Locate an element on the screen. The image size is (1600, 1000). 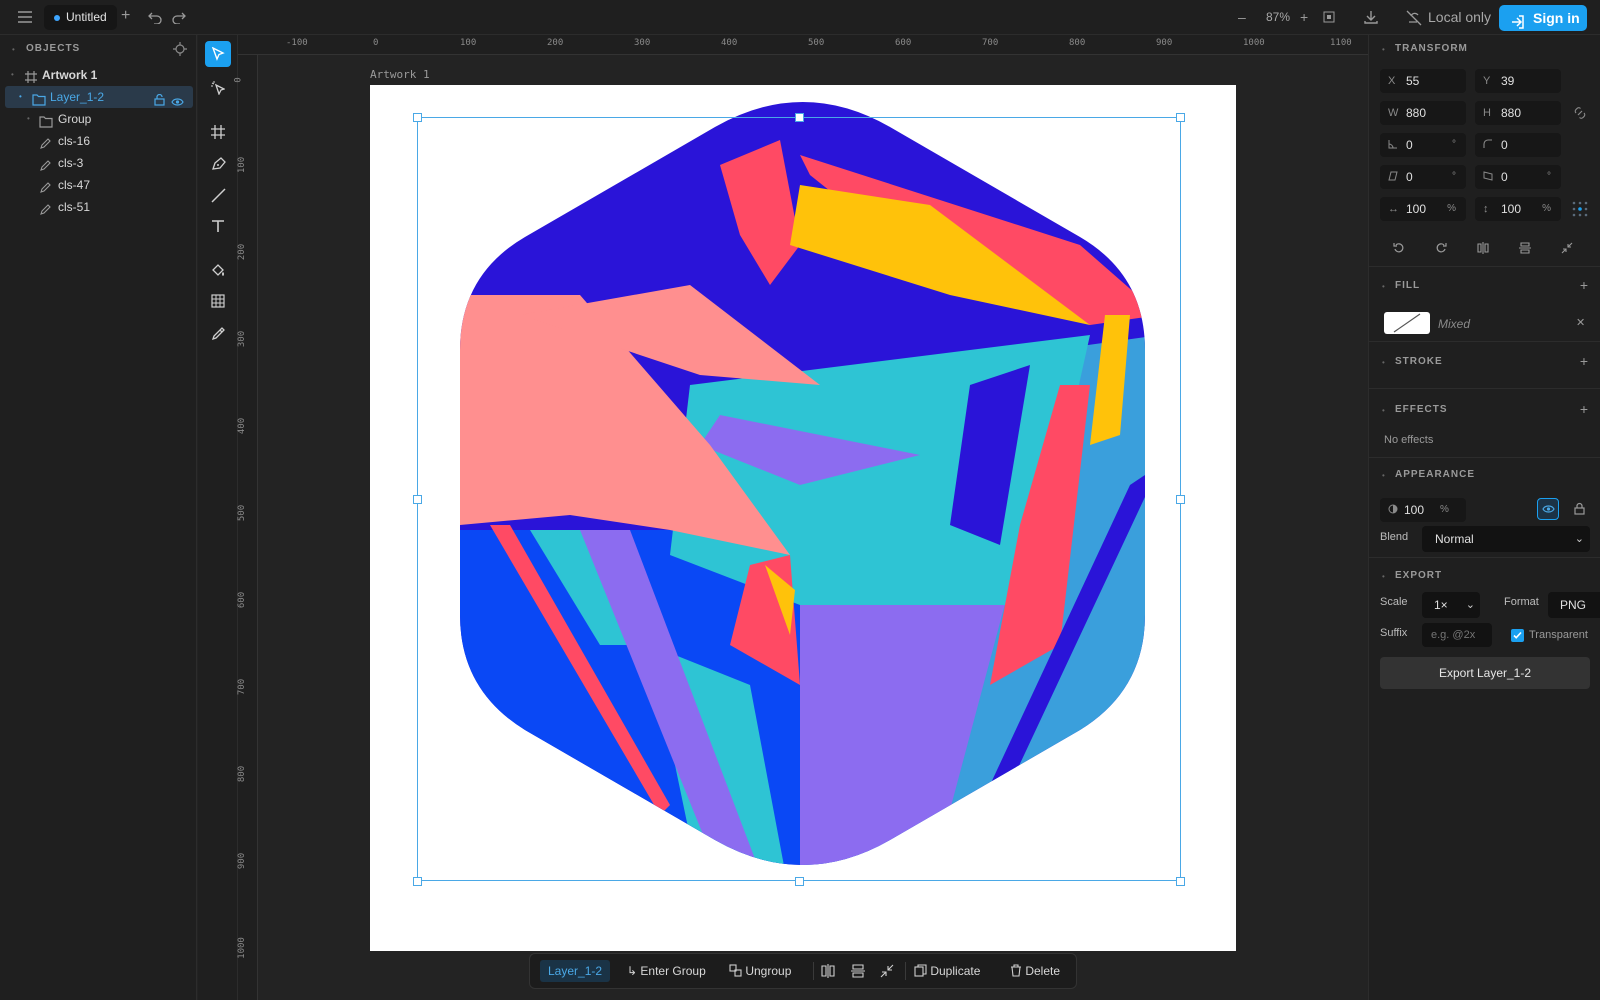
locate-icon is located at coordinates (180, 50).